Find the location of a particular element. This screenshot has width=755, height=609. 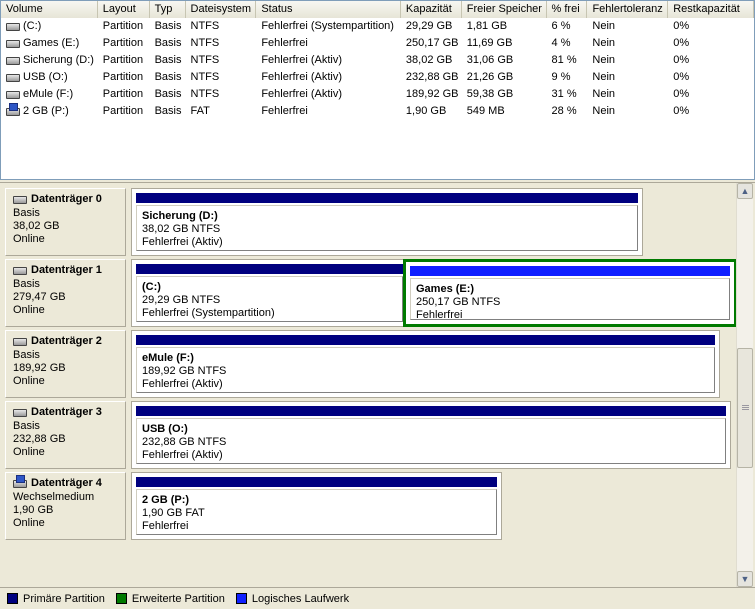

column-header-filesystem: Dateisystem is located at coordinates (221, 9).